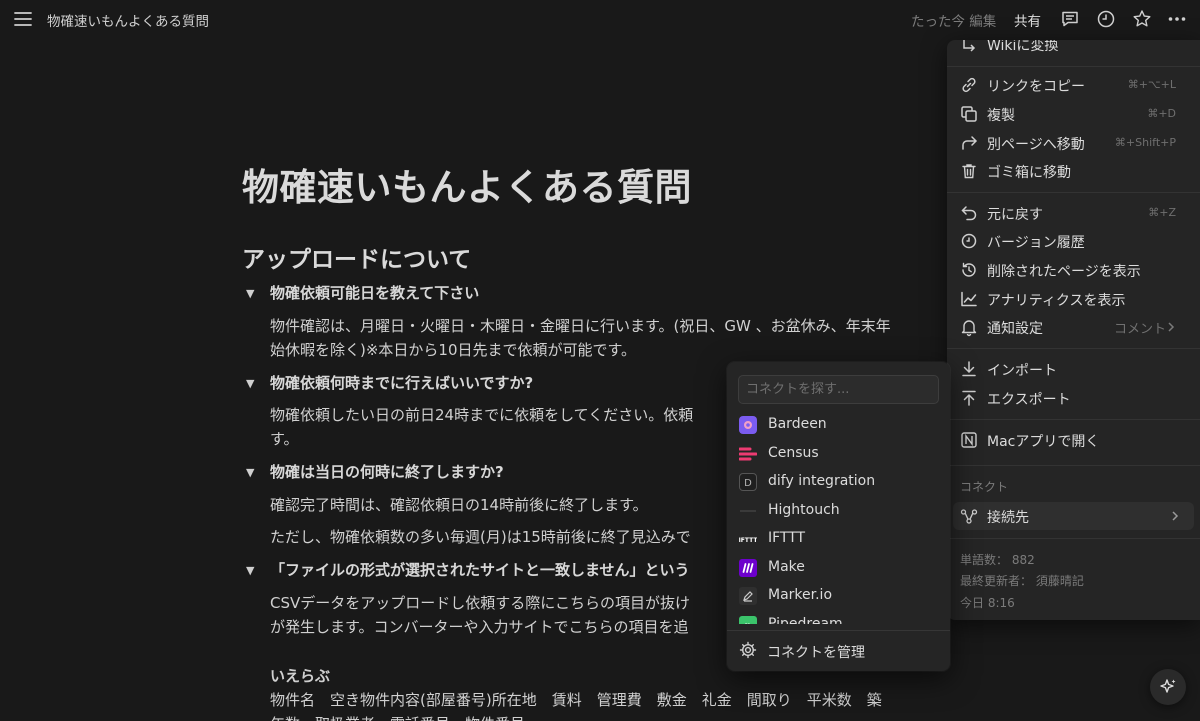  Describe the element at coordinates (467, 184) in the screenshot. I see `page-title: 物確速いもんよくある質問` at that location.